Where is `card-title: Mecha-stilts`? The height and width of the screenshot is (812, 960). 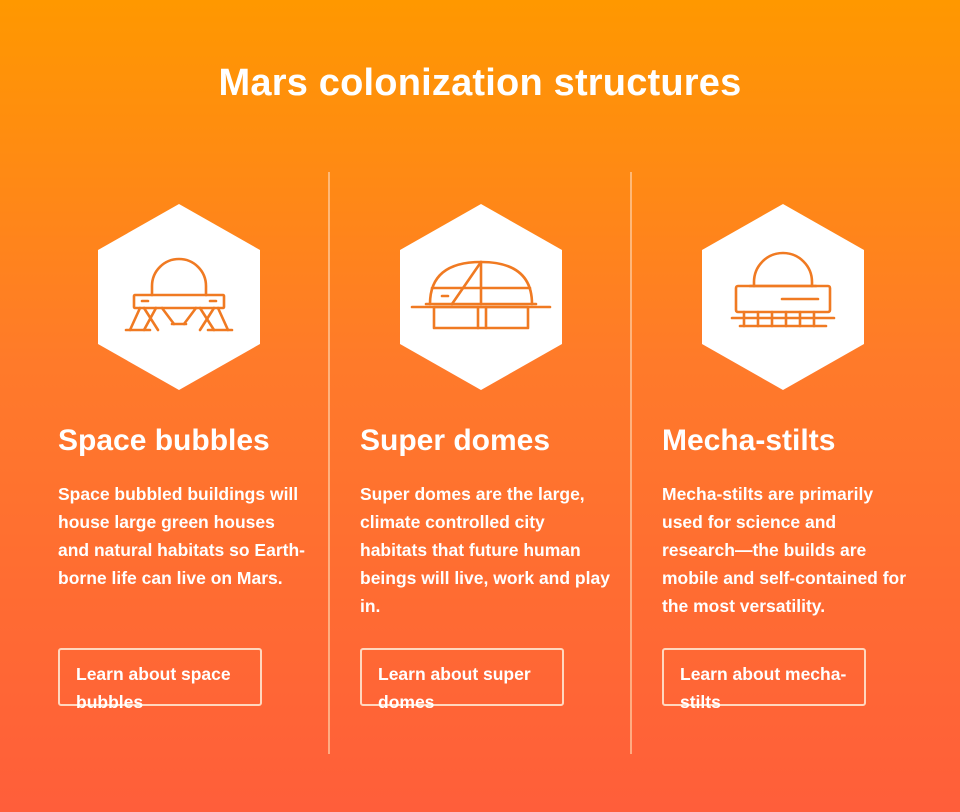 card-title: Mecha-stilts is located at coordinates (749, 440).